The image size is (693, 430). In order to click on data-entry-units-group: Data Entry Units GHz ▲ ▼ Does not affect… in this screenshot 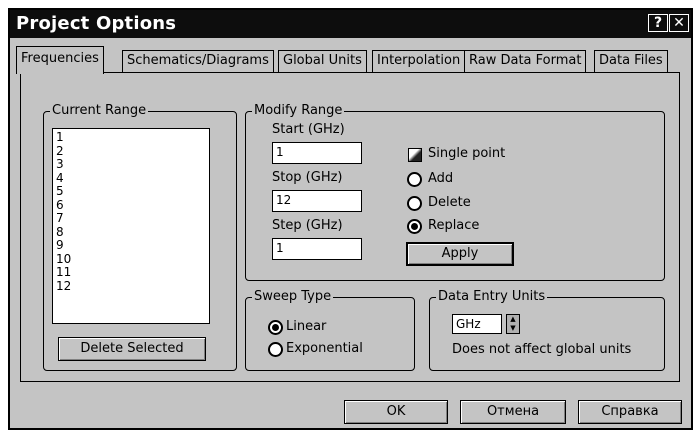, I will do `click(547, 330)`.